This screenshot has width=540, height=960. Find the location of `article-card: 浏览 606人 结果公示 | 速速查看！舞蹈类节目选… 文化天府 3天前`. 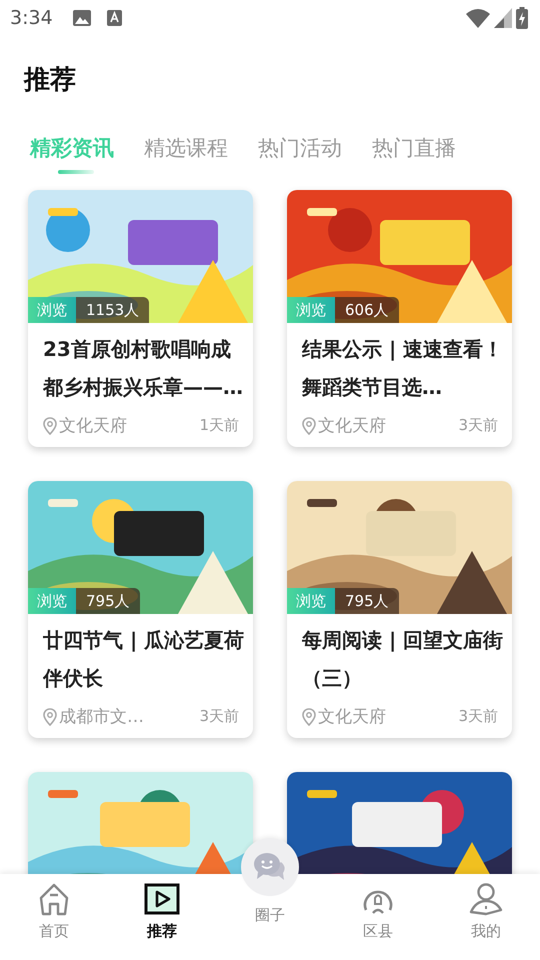

article-card: 浏览 606人 结果公示 | 速速查看！舞蹈类节目选… 文化天府 3天前 is located at coordinates (399, 318).